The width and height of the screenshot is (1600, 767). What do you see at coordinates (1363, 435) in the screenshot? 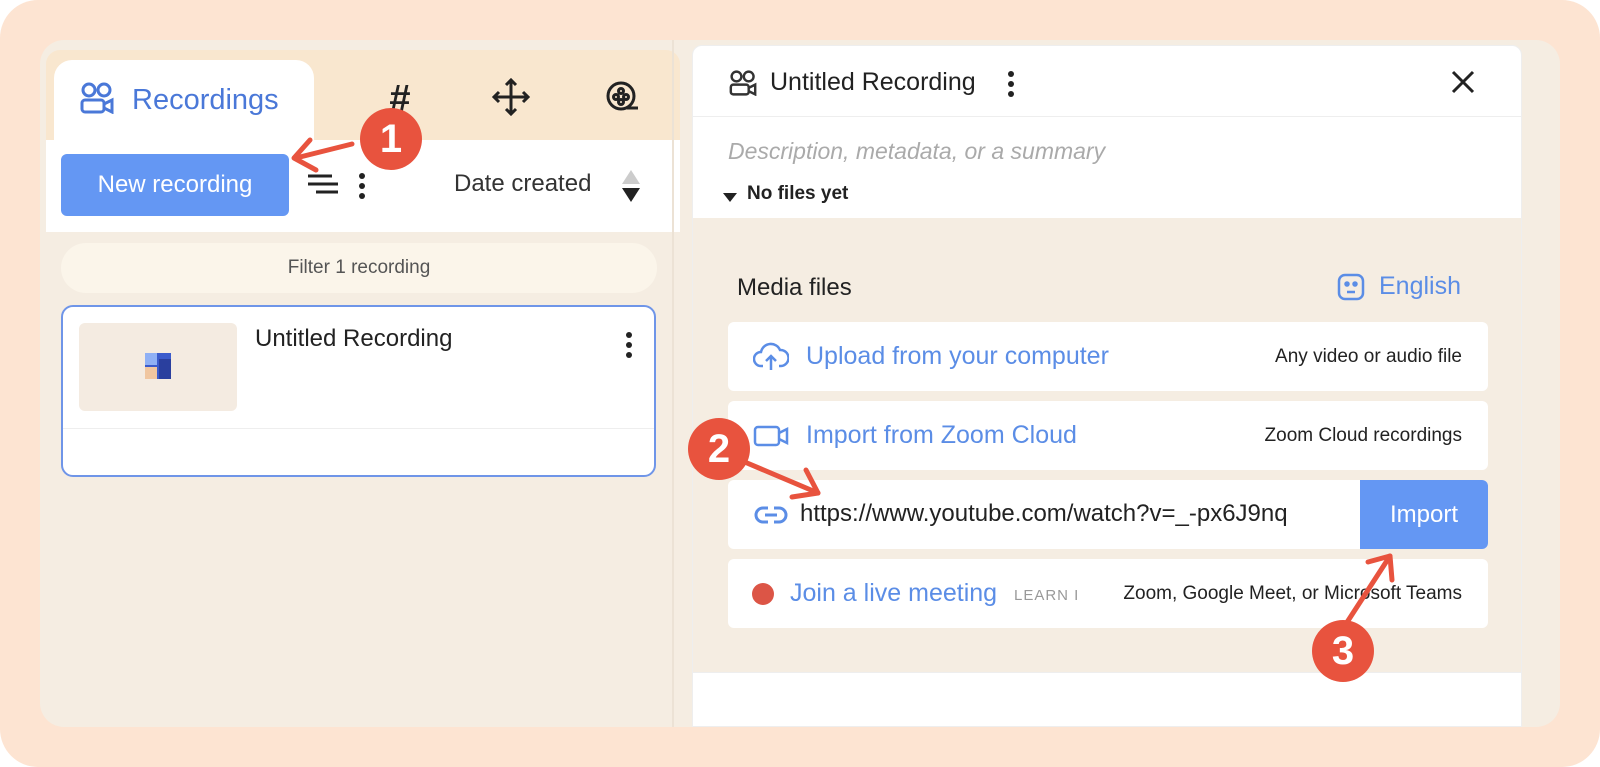
I see `zoom-cloud-hint: Zoom Cloud recordings` at bounding box center [1363, 435].